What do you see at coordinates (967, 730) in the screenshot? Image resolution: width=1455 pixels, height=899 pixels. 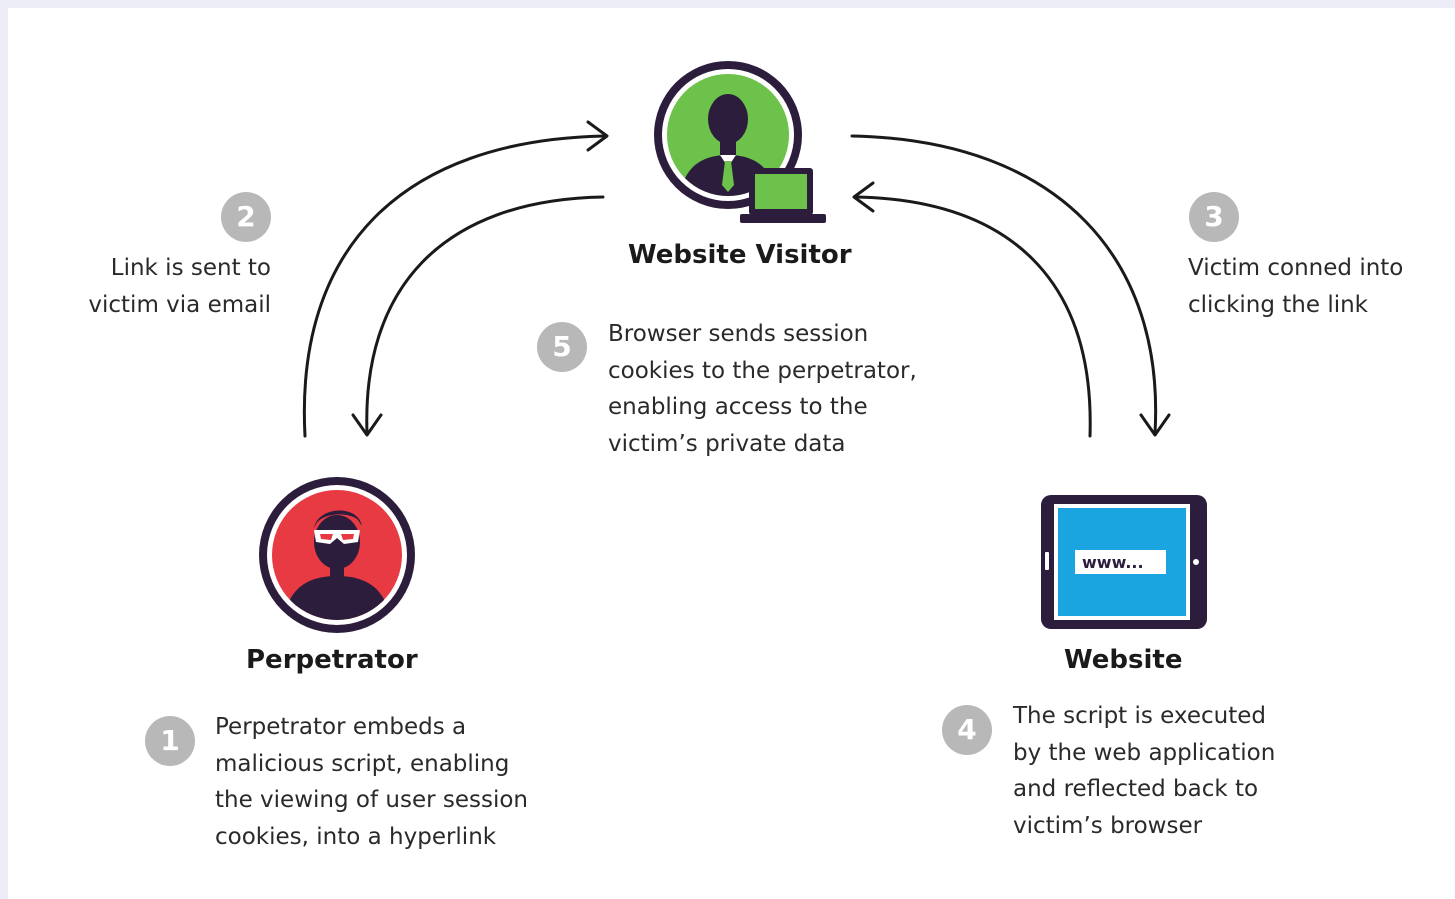 I see `step-4-badge: 4` at bounding box center [967, 730].